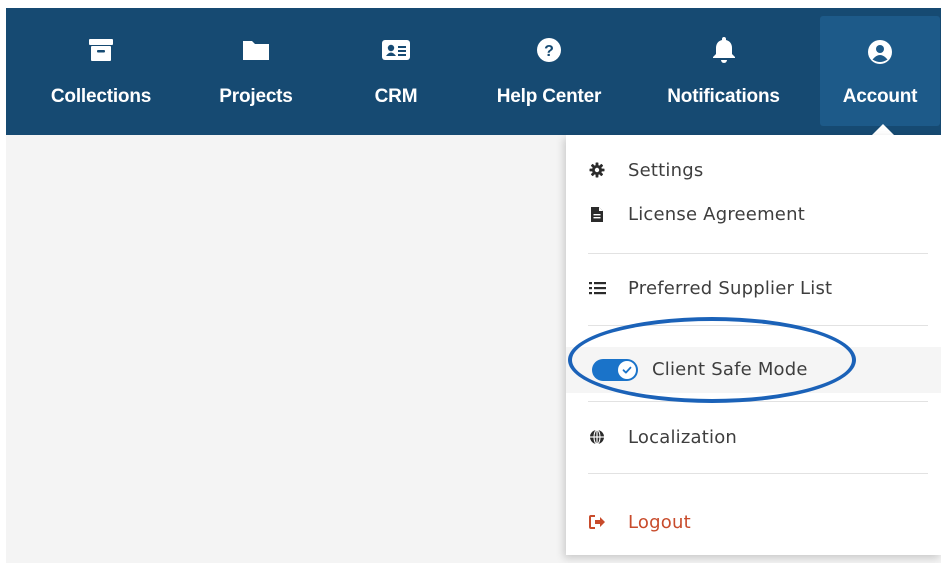  I want to click on nav-help-center: ? Help Center, so click(549, 71).